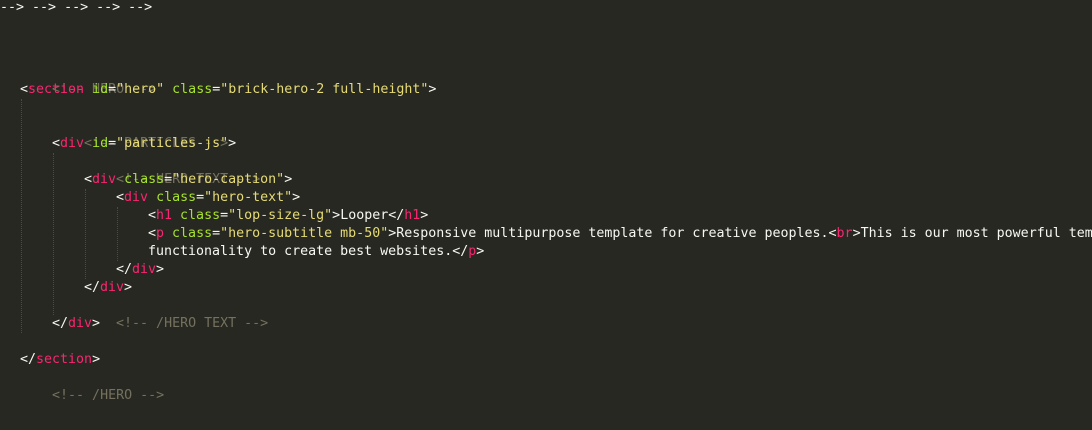  What do you see at coordinates (364, 215) in the screenshot?
I see `code-text: Looper` at bounding box center [364, 215].